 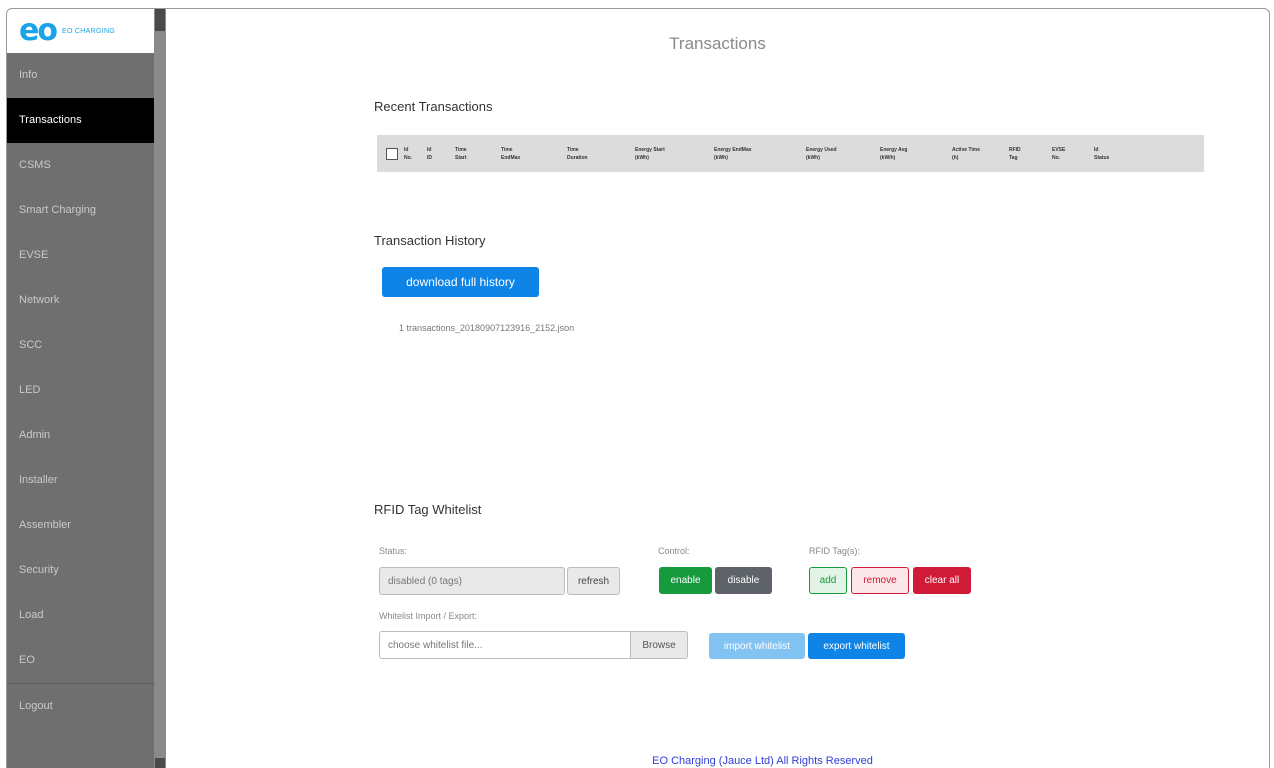 I want to click on logo-text: EO CHARGING, so click(x=88, y=31).